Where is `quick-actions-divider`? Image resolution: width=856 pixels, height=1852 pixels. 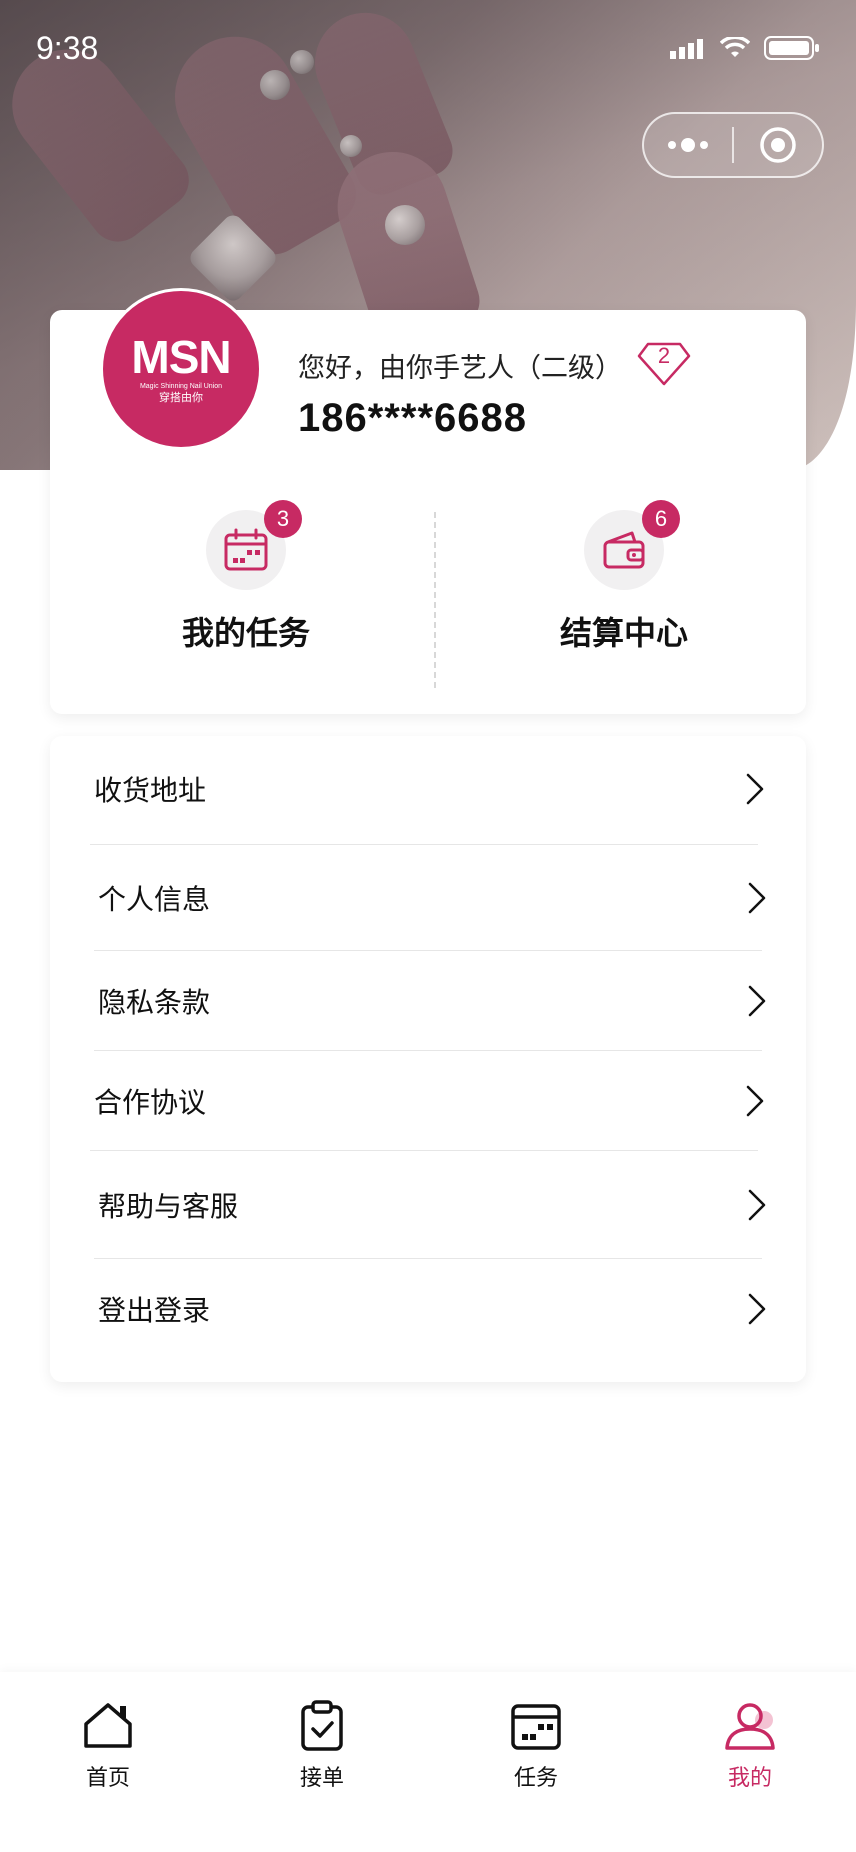 quick-actions-divider is located at coordinates (435, 600).